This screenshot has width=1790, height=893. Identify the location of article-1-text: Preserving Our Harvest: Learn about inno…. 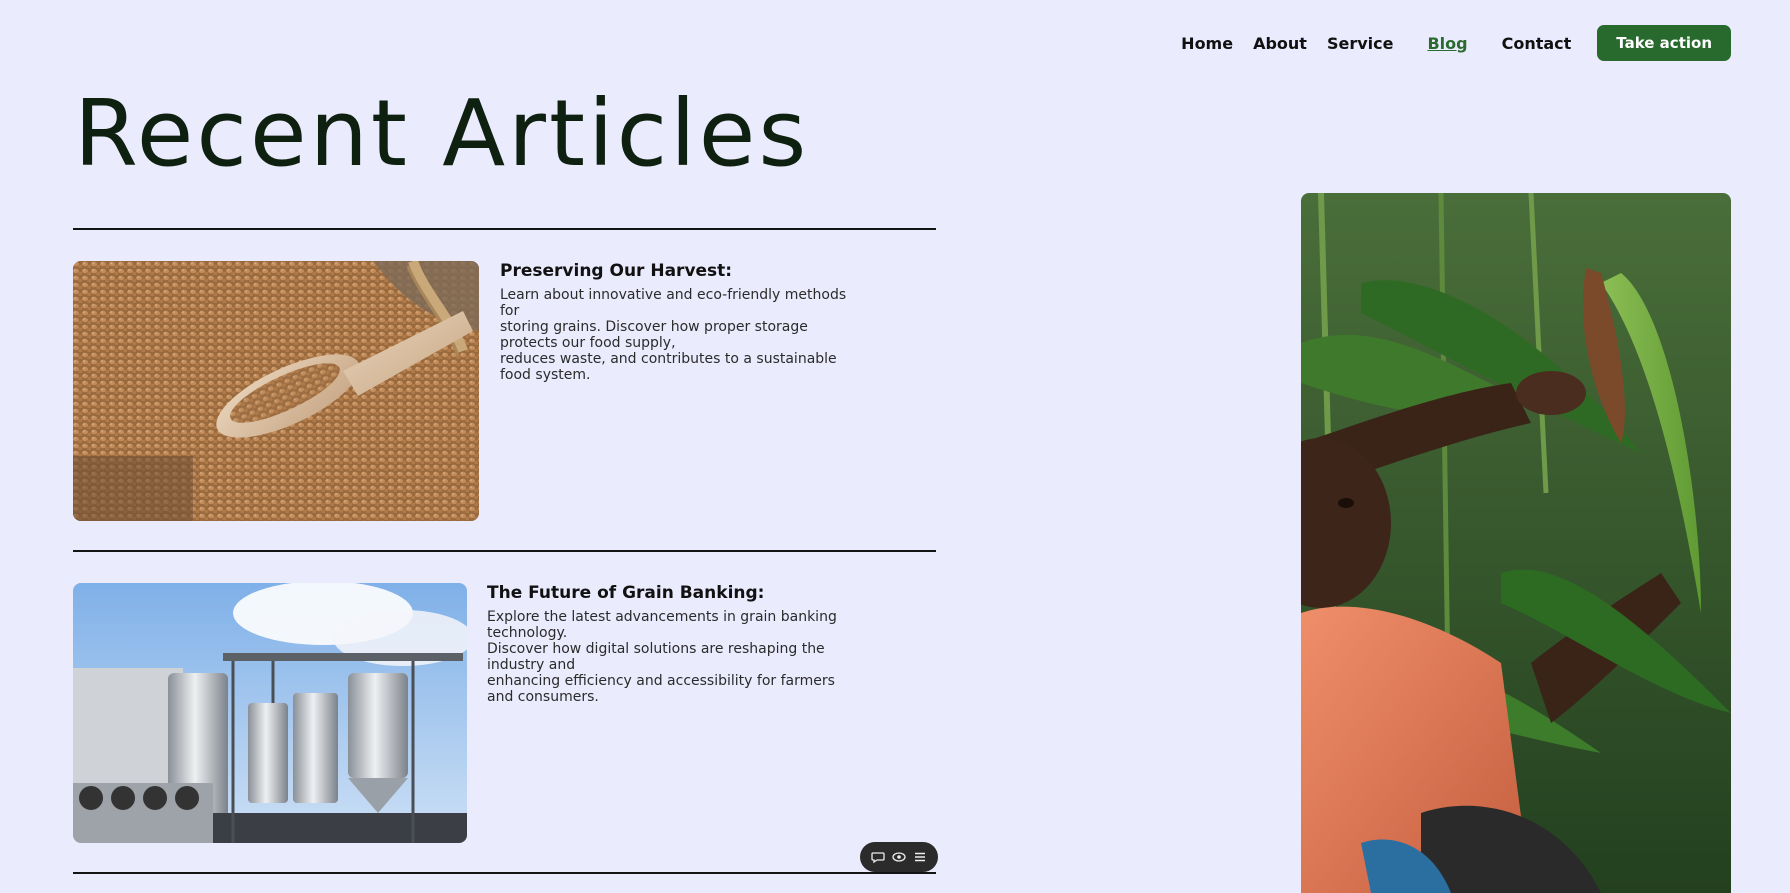
(682, 322).